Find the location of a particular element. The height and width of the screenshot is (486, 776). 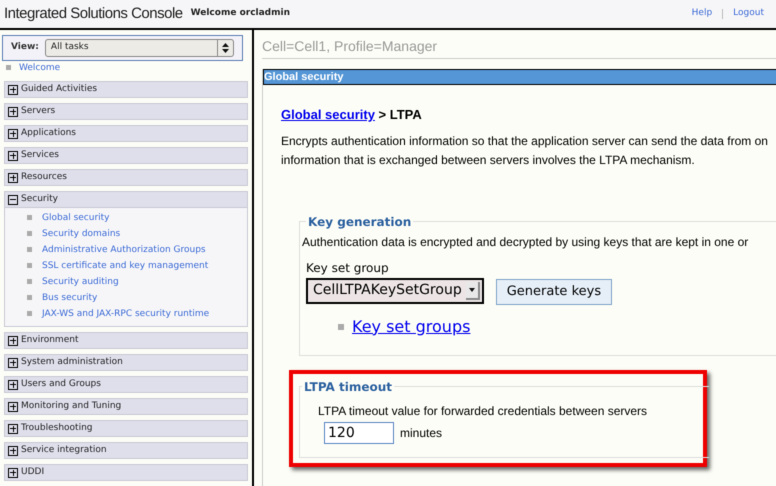

section-label: Service integration is located at coordinates (64, 450).